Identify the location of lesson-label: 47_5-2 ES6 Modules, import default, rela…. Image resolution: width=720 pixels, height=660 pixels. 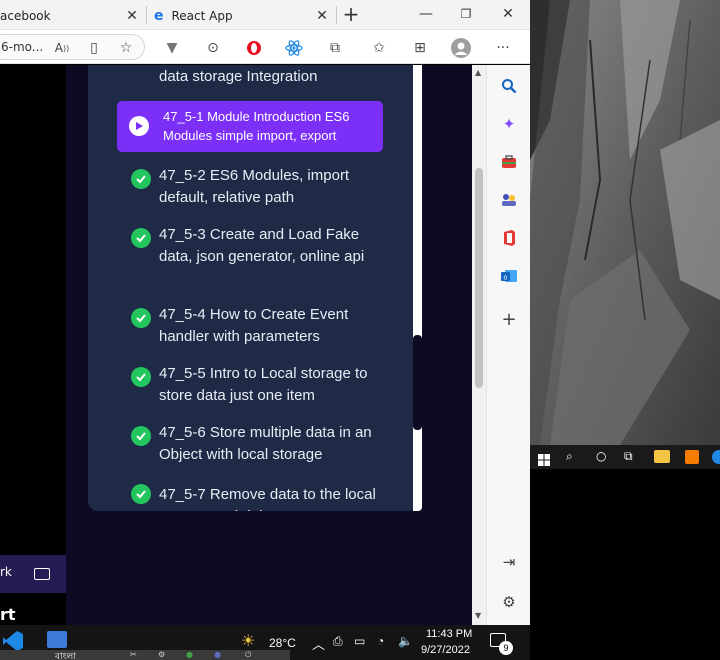
(254, 186).